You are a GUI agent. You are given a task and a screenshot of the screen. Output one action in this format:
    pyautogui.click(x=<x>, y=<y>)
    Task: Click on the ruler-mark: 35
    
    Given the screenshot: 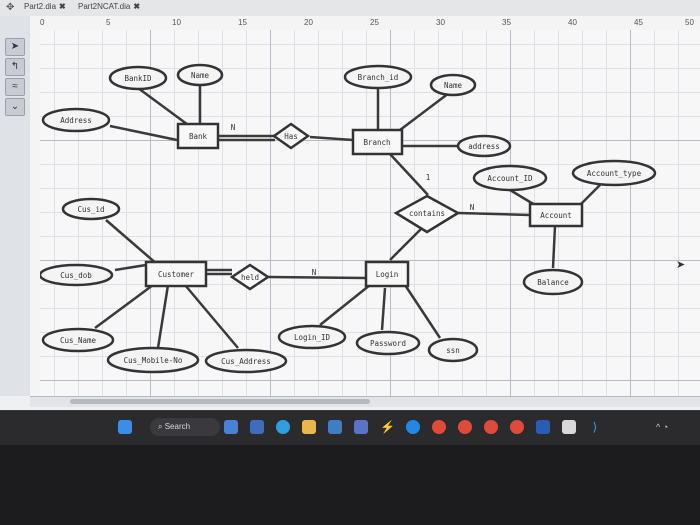 What is the action you would take?
    pyautogui.click(x=506, y=22)
    